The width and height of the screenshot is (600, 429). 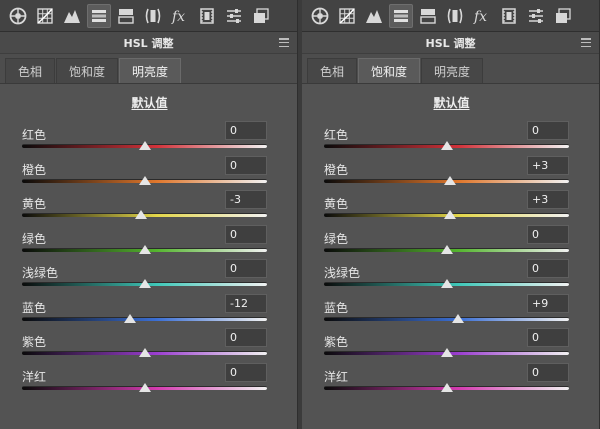 What do you see at coordinates (446, 310) in the screenshot?
I see `slider-row: 蓝色 +9` at bounding box center [446, 310].